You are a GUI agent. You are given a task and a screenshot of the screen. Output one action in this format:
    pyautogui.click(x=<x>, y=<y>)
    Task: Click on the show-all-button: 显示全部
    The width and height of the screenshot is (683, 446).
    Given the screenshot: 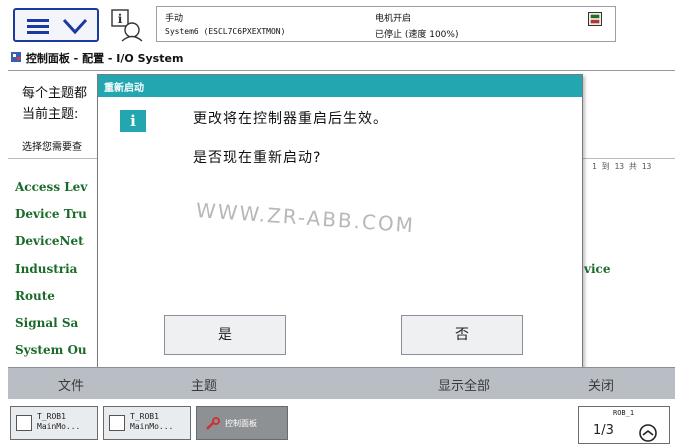 What is the action you would take?
    pyautogui.click(x=464, y=384)
    